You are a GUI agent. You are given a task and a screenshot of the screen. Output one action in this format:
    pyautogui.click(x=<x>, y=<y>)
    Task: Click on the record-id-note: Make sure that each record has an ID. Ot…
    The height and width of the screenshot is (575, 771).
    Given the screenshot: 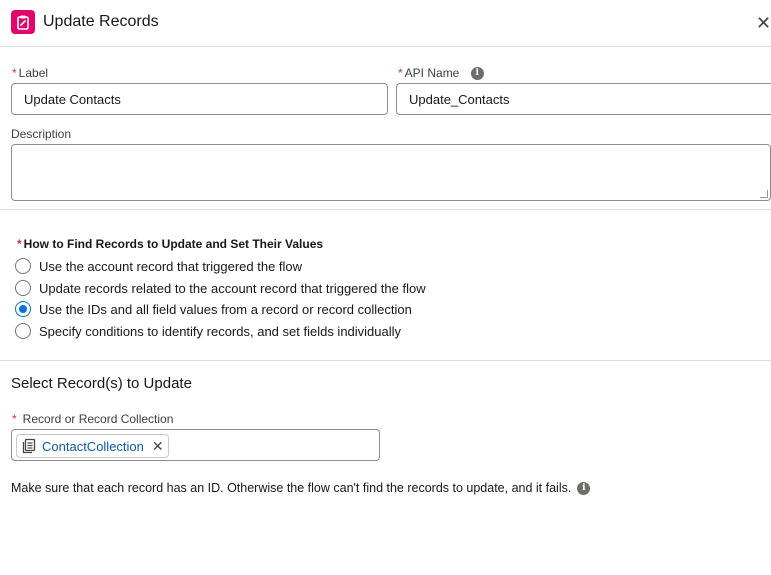 What is the action you would take?
    pyautogui.click(x=301, y=488)
    